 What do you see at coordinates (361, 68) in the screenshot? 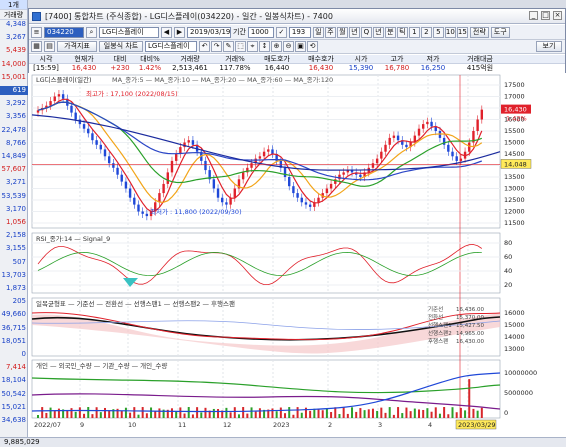
I see `quote-value: 15,390` at bounding box center [361, 68].